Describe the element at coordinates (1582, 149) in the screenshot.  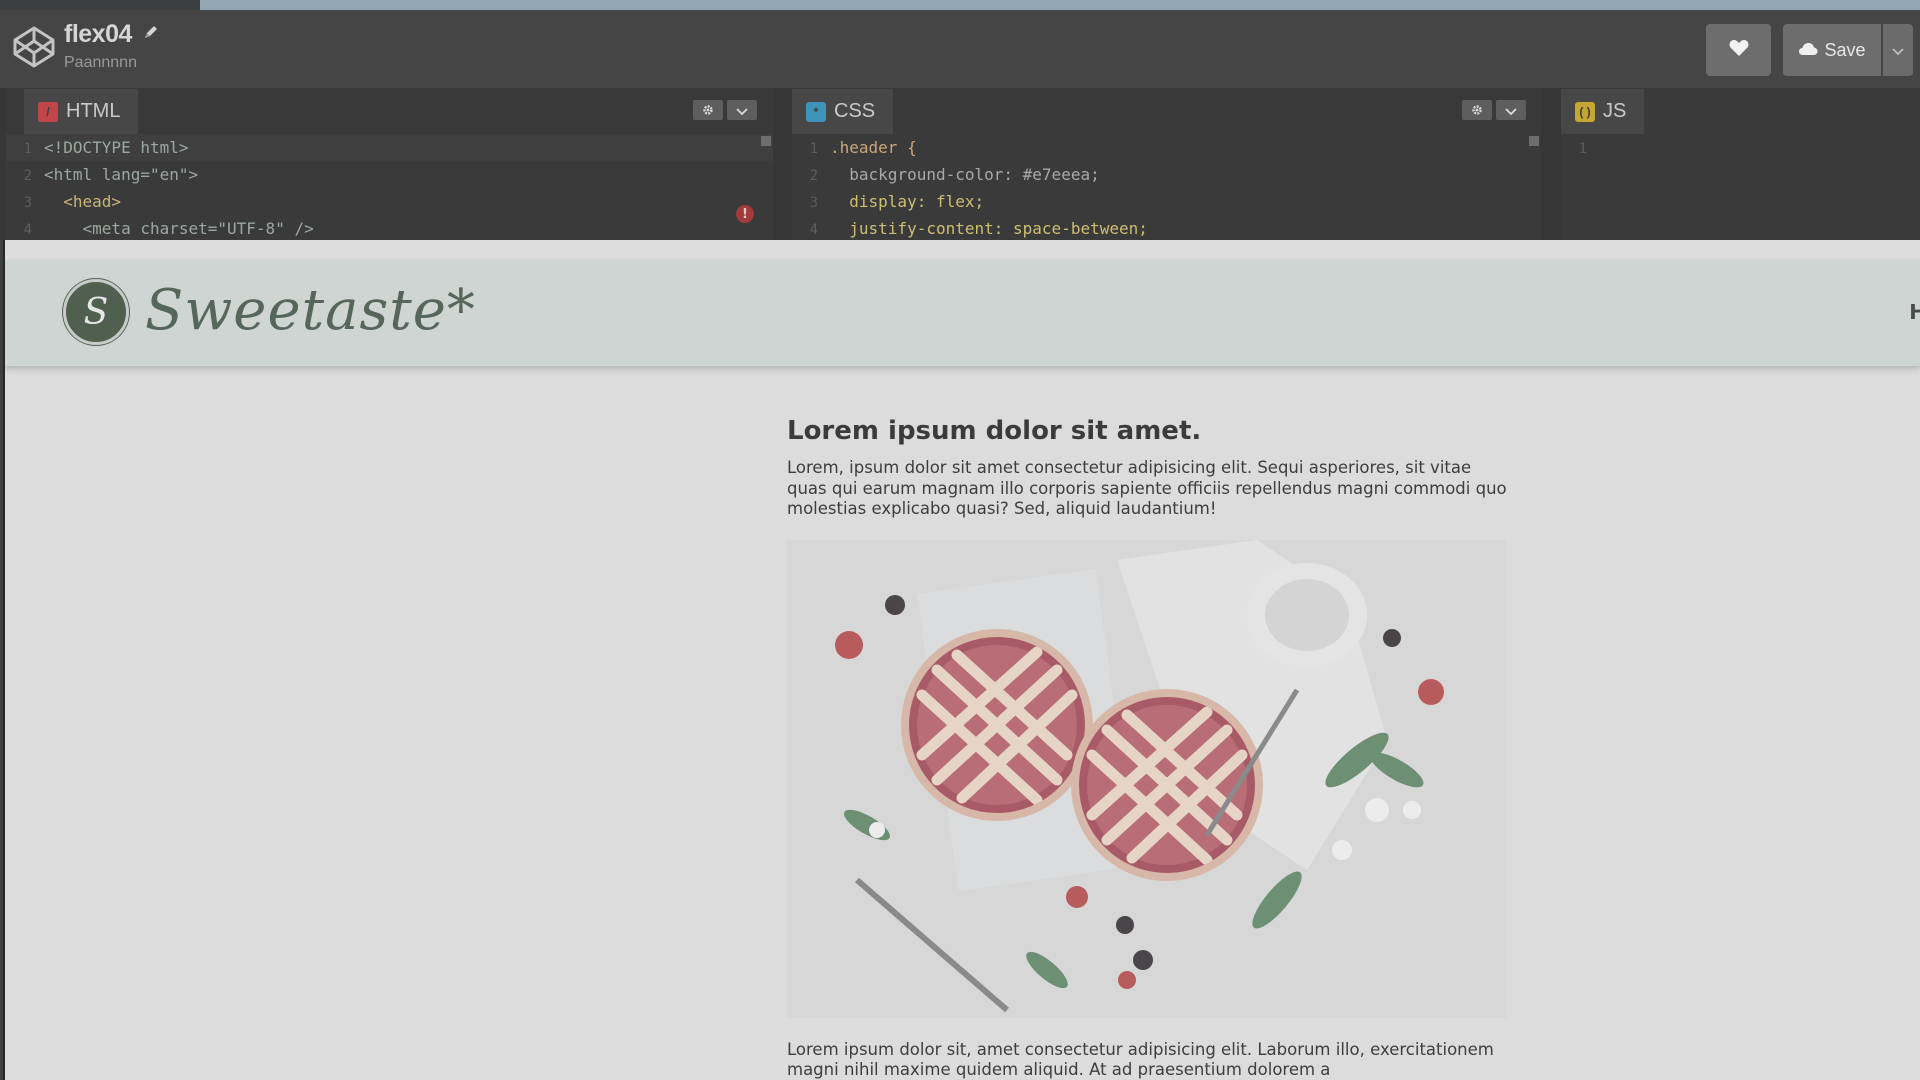
I see `code-line: 1` at that location.